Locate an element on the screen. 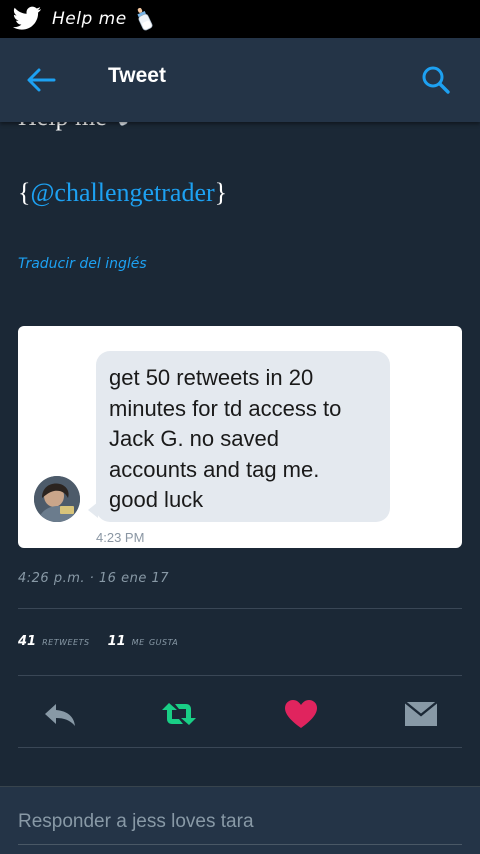 The width and height of the screenshot is (480, 854). engagement-counts: 41 retweets 11 me gusta is located at coordinates (98, 641).